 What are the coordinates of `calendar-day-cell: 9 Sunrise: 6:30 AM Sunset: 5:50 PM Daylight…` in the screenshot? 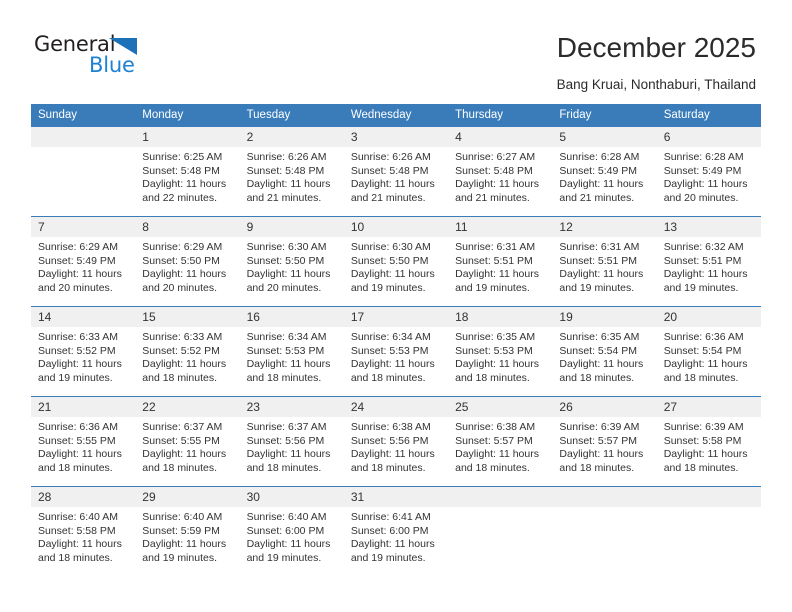 It's located at (291, 261).